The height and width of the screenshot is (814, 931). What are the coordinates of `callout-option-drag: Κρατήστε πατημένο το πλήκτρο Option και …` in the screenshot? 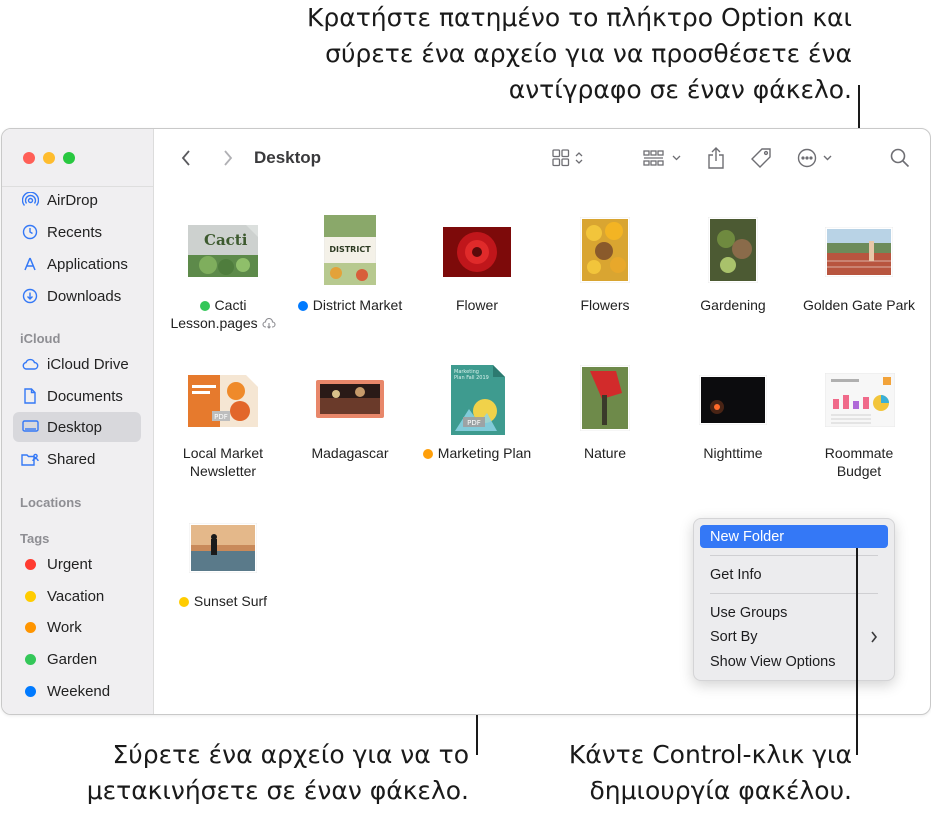 It's located at (579, 54).